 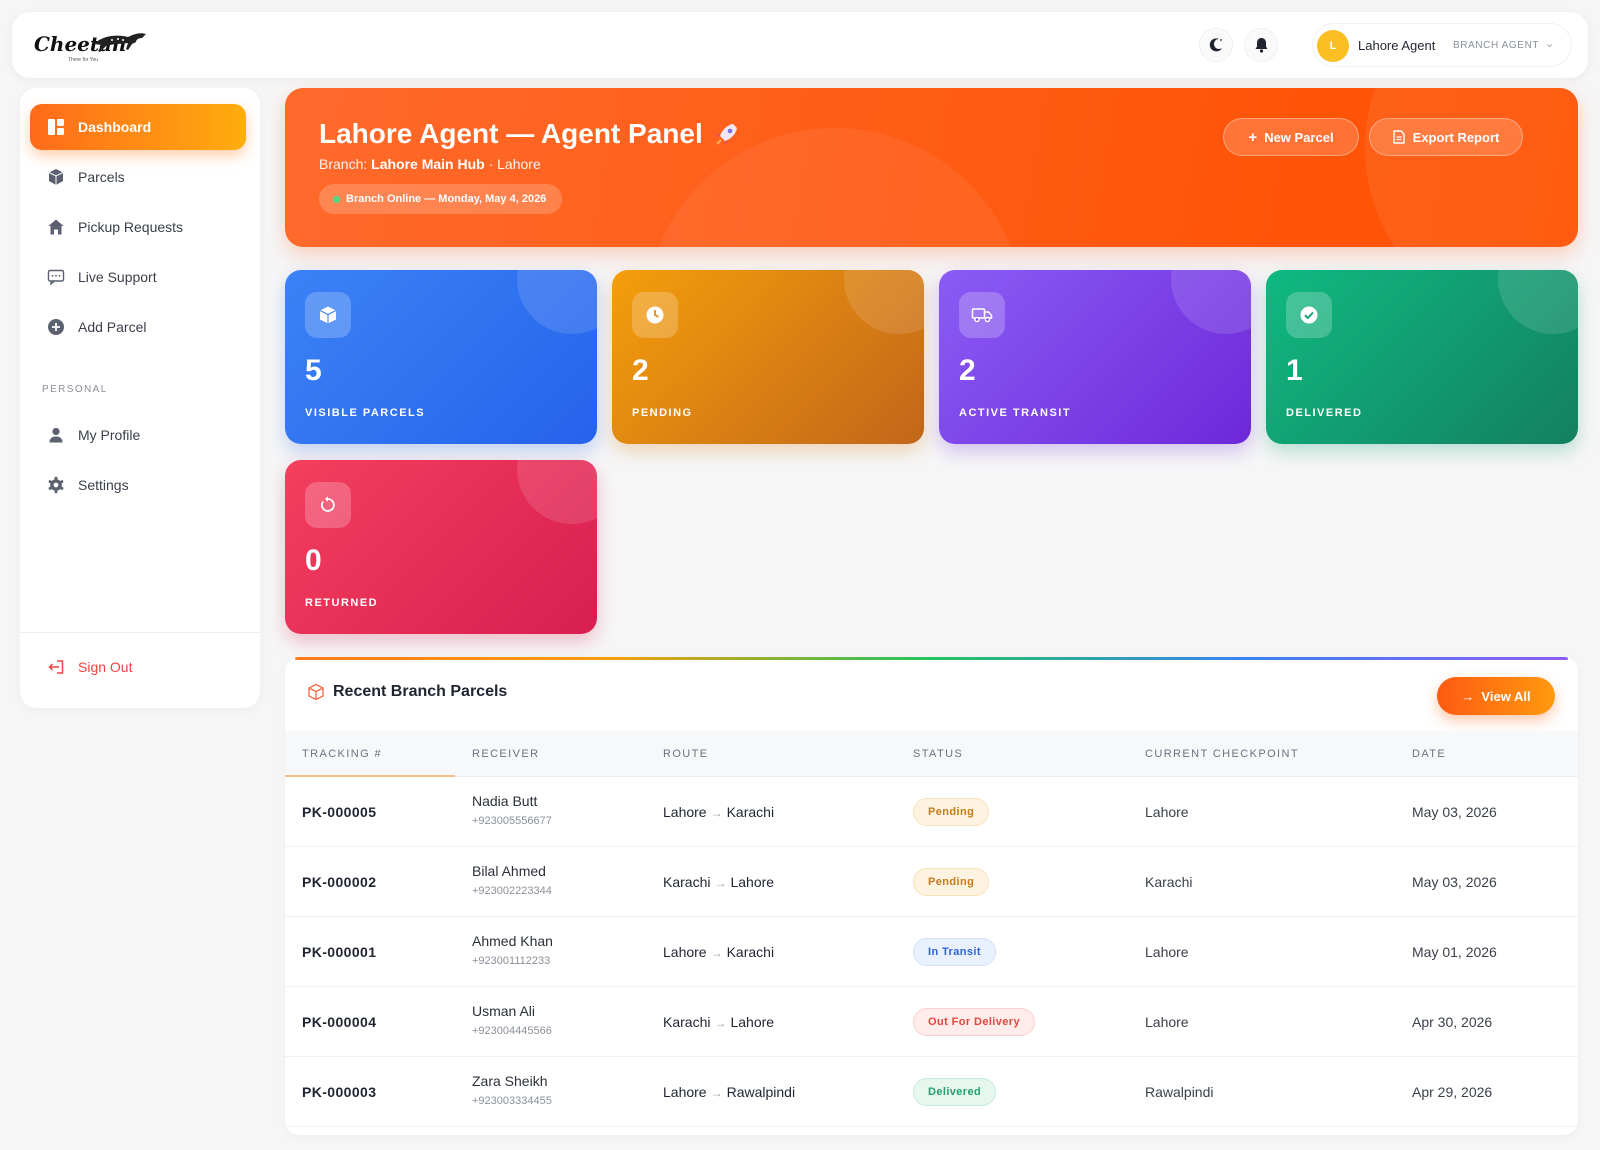 What do you see at coordinates (313, 560) in the screenshot?
I see `stat-value: 0` at bounding box center [313, 560].